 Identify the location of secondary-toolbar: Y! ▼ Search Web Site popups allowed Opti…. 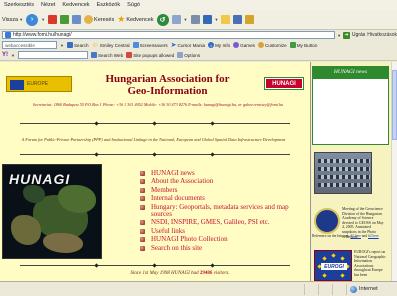
(198, 55).